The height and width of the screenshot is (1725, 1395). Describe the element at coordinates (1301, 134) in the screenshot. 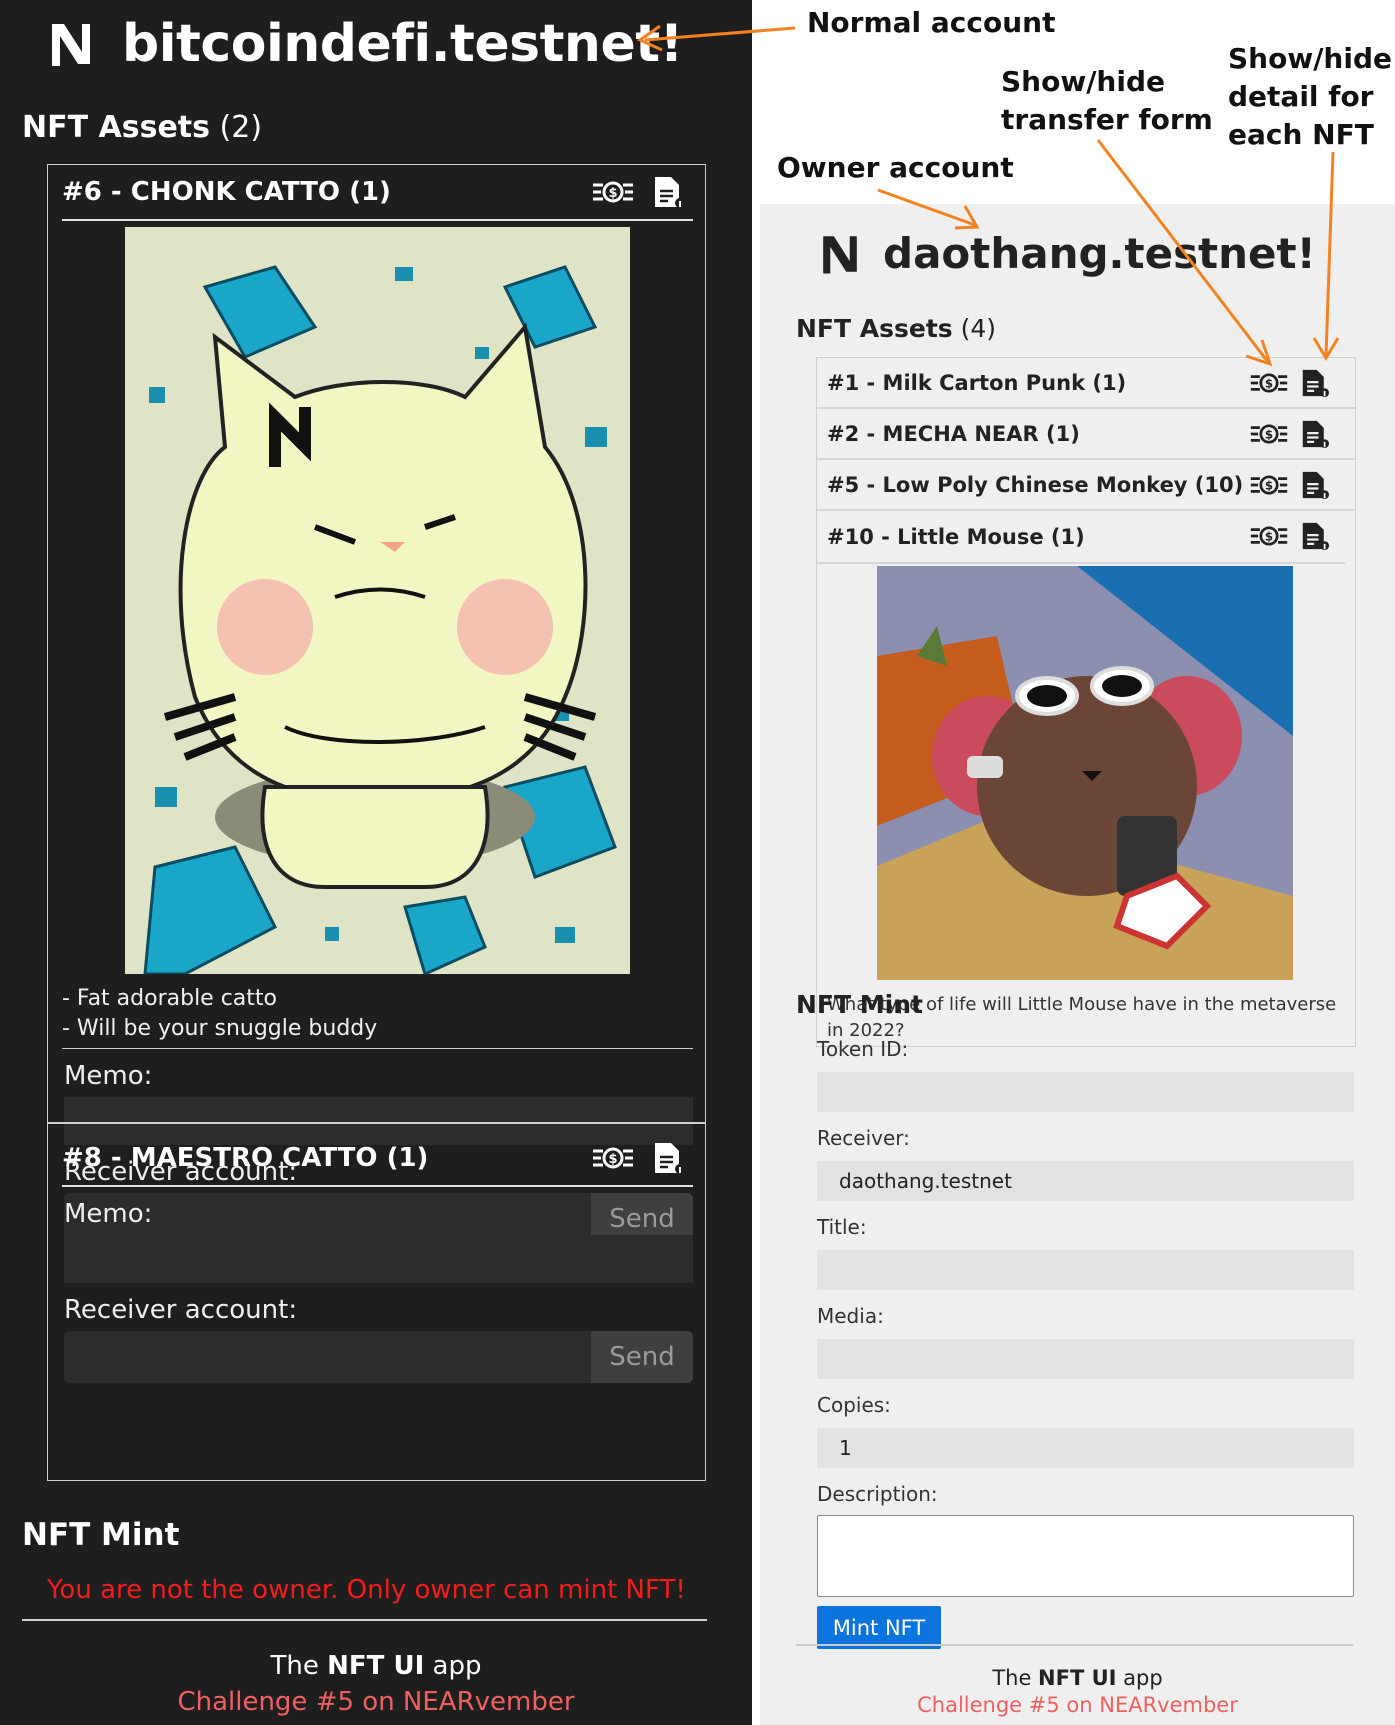

I see `annotation-line: each NFT` at that location.